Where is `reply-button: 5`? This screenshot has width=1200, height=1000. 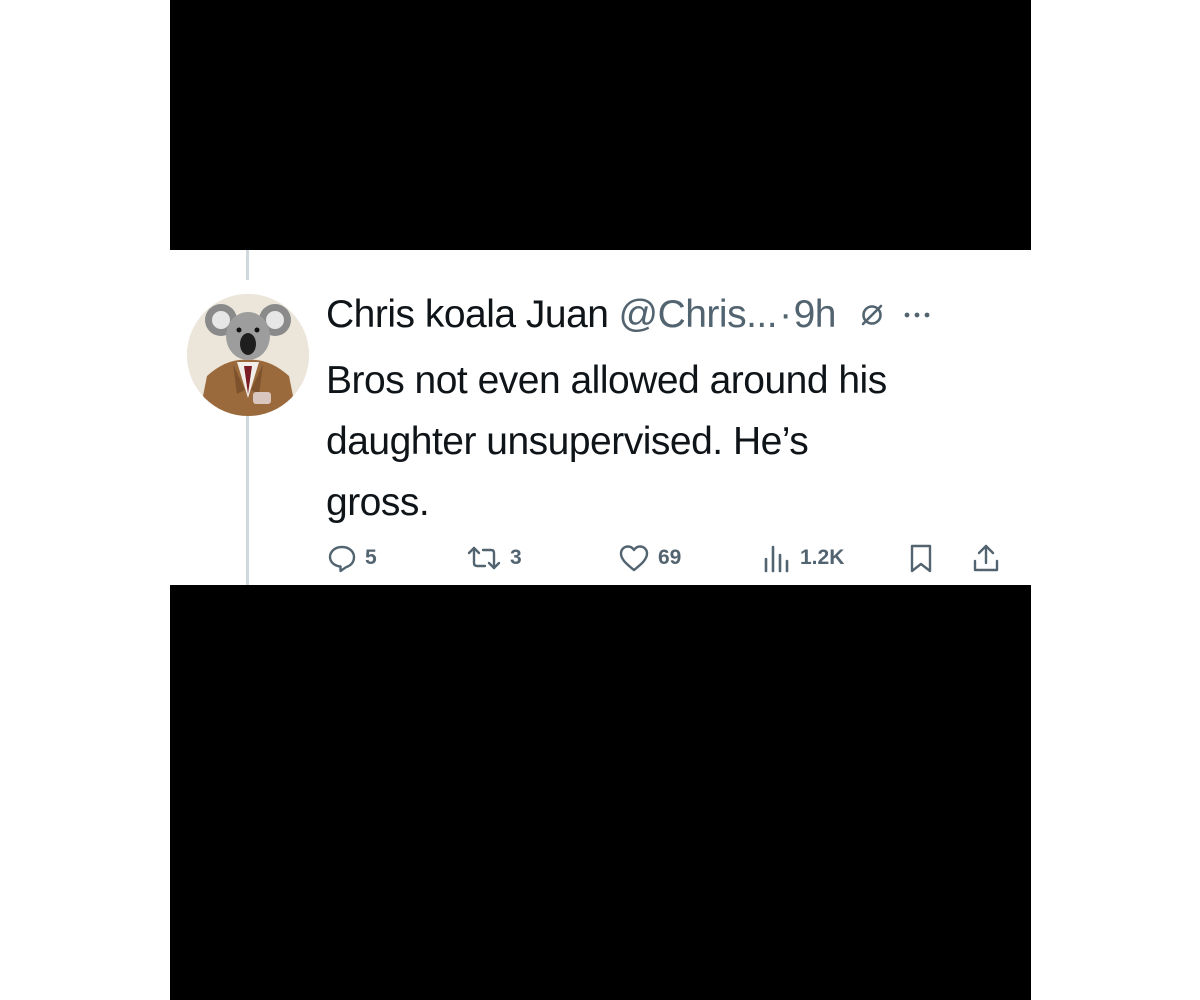
reply-button: 5 is located at coordinates (352, 558).